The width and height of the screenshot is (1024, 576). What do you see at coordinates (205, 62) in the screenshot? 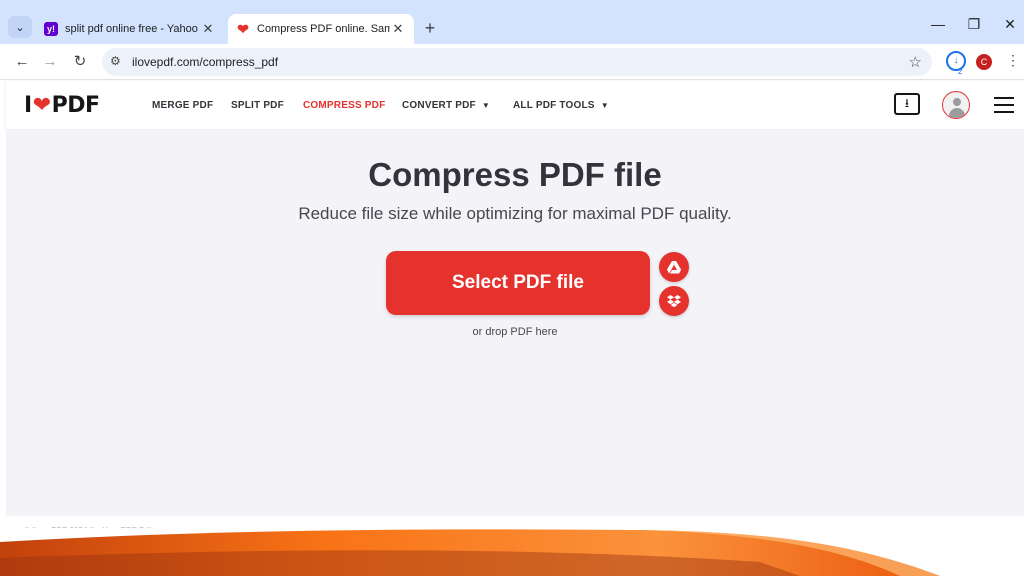
I see `url-text: ilovepdf.com/compress_pdf` at bounding box center [205, 62].